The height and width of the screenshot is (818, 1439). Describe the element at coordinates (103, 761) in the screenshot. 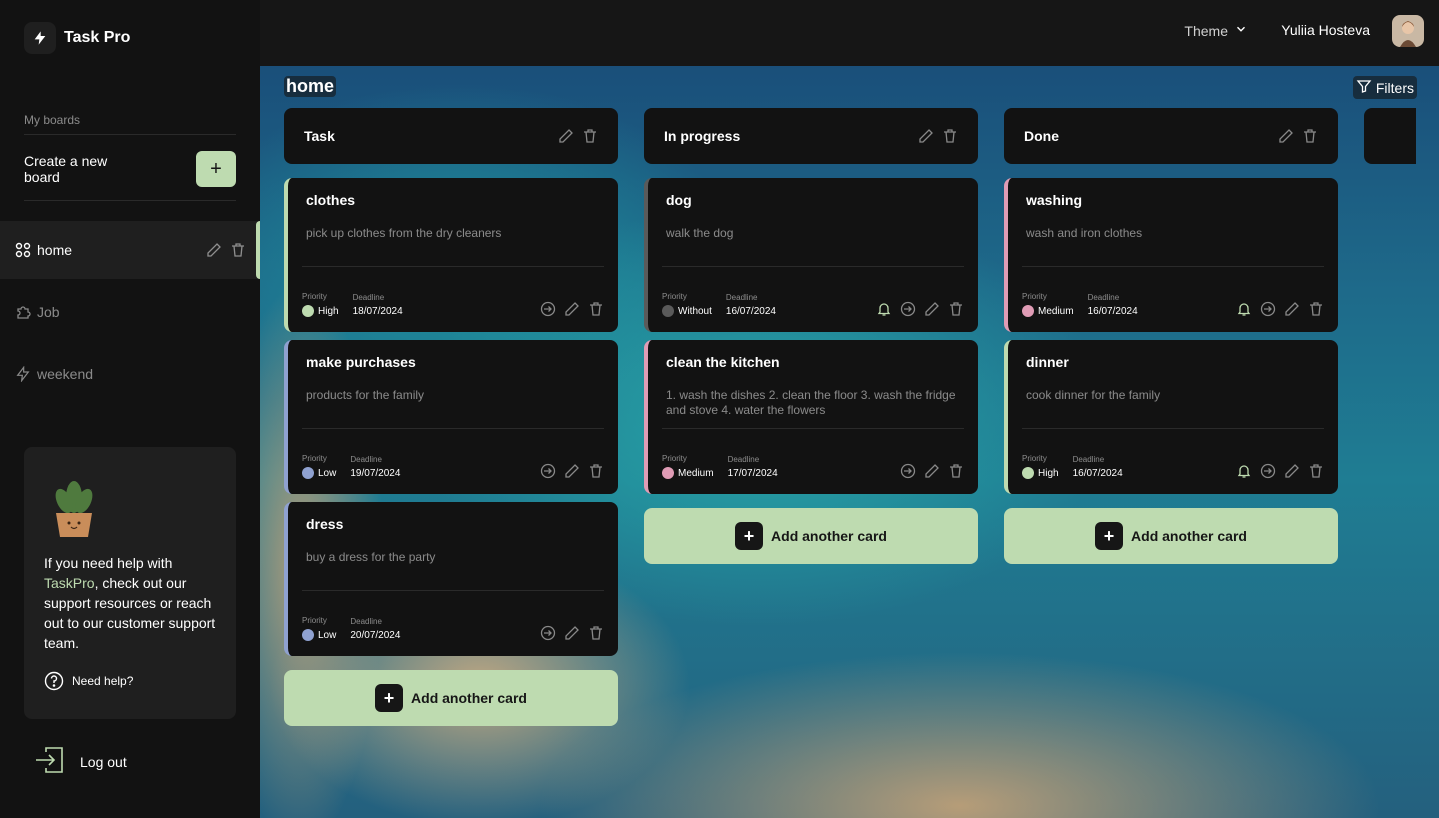

I see `logout-label: Log out` at that location.